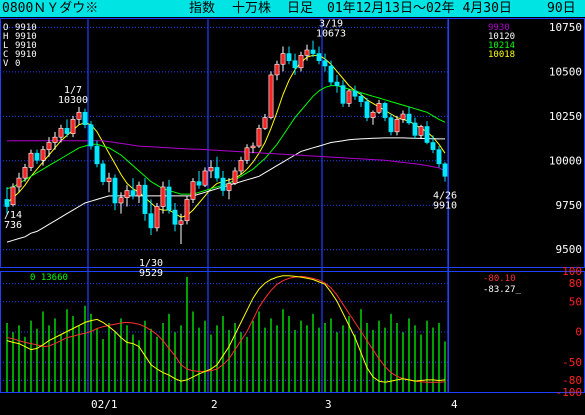 The height and width of the screenshot is (415, 585). I want to click on price-axis-ticks: 10750 10500 10250 10000 9750 9500, so click(565, 138).